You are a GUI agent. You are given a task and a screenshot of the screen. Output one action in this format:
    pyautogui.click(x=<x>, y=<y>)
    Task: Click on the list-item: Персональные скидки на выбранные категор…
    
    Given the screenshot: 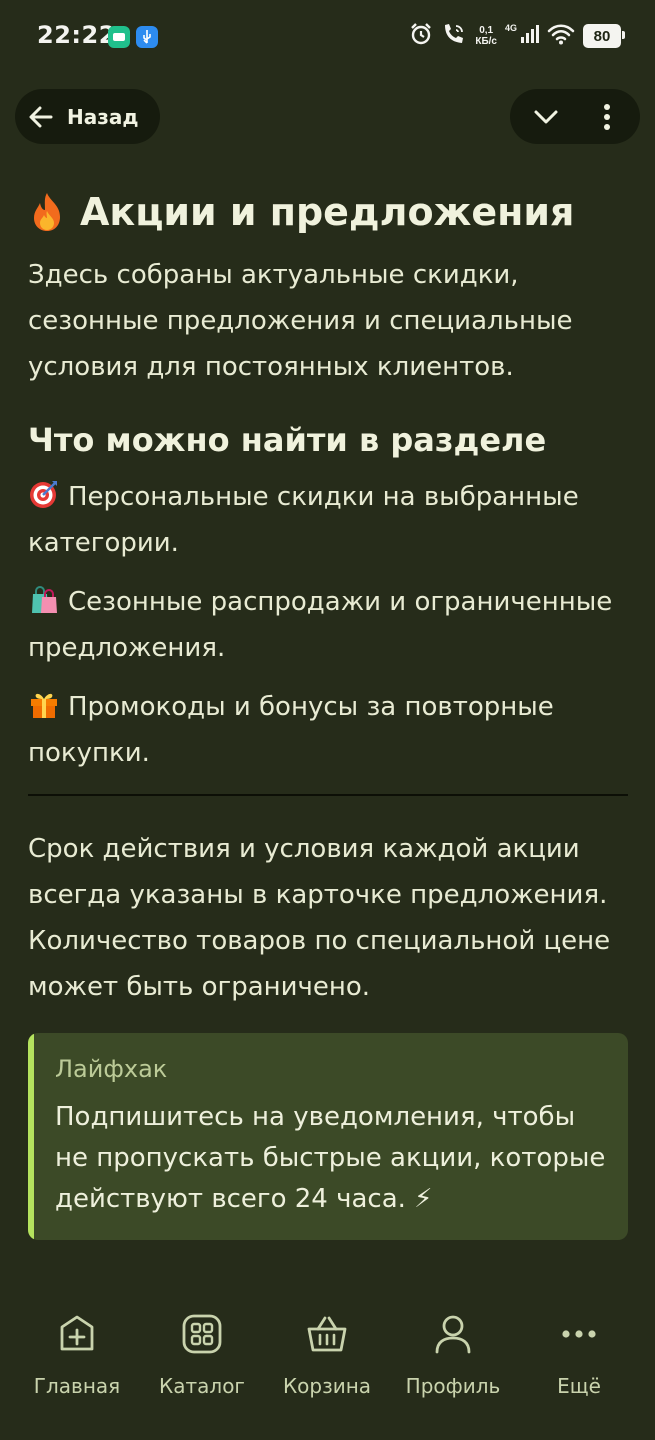 What is the action you would take?
    pyautogui.click(x=328, y=520)
    